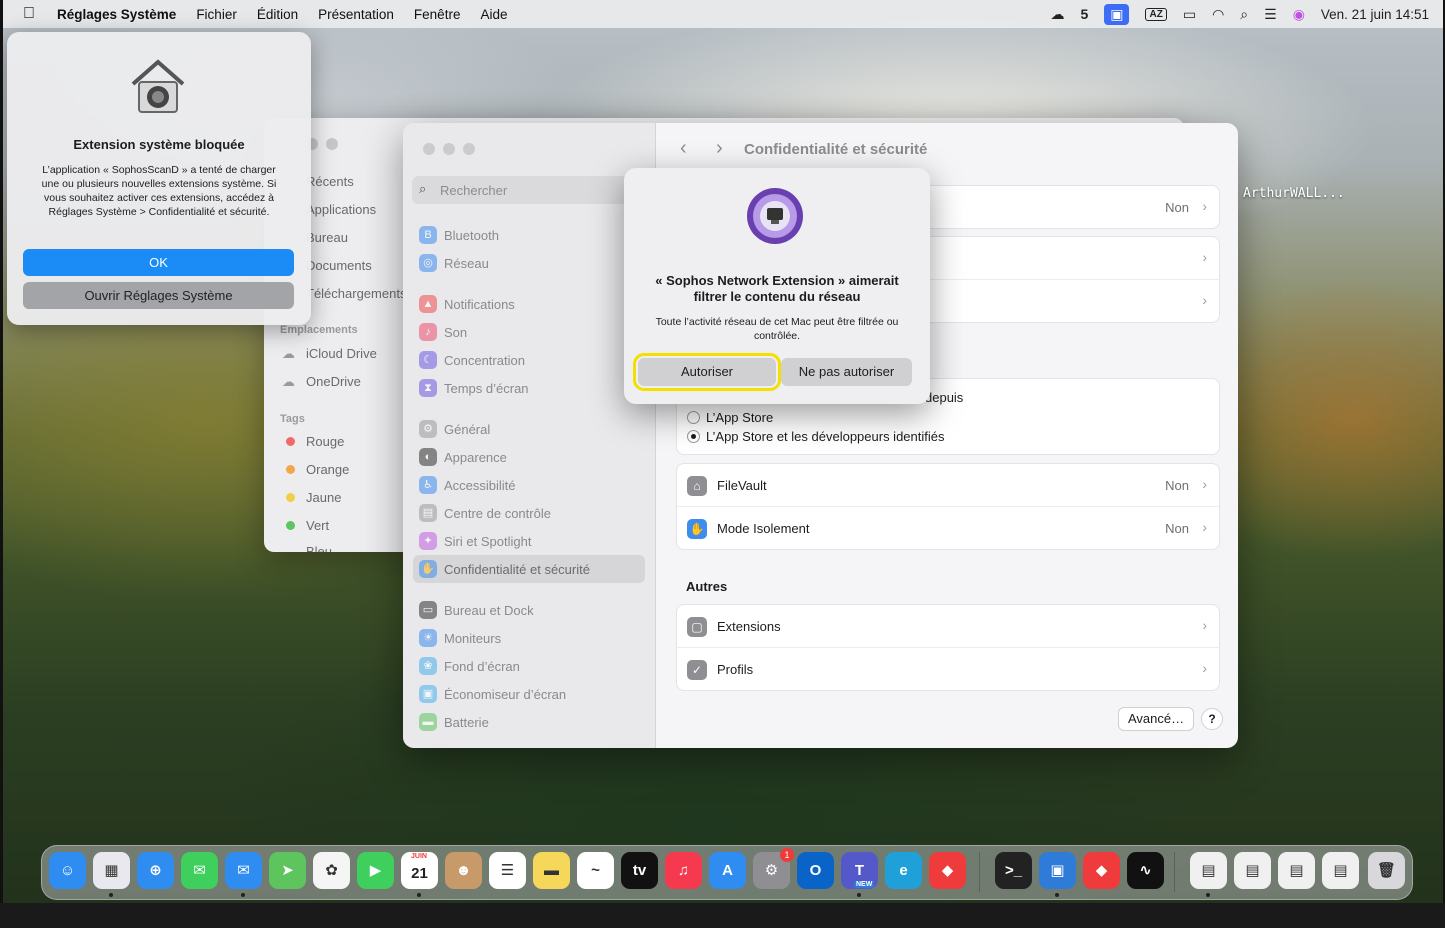 This screenshot has height=928, width=1445. What do you see at coordinates (1375, 14) in the screenshot?
I see `menu-clock: Ven. 21 juin 14:51` at bounding box center [1375, 14].